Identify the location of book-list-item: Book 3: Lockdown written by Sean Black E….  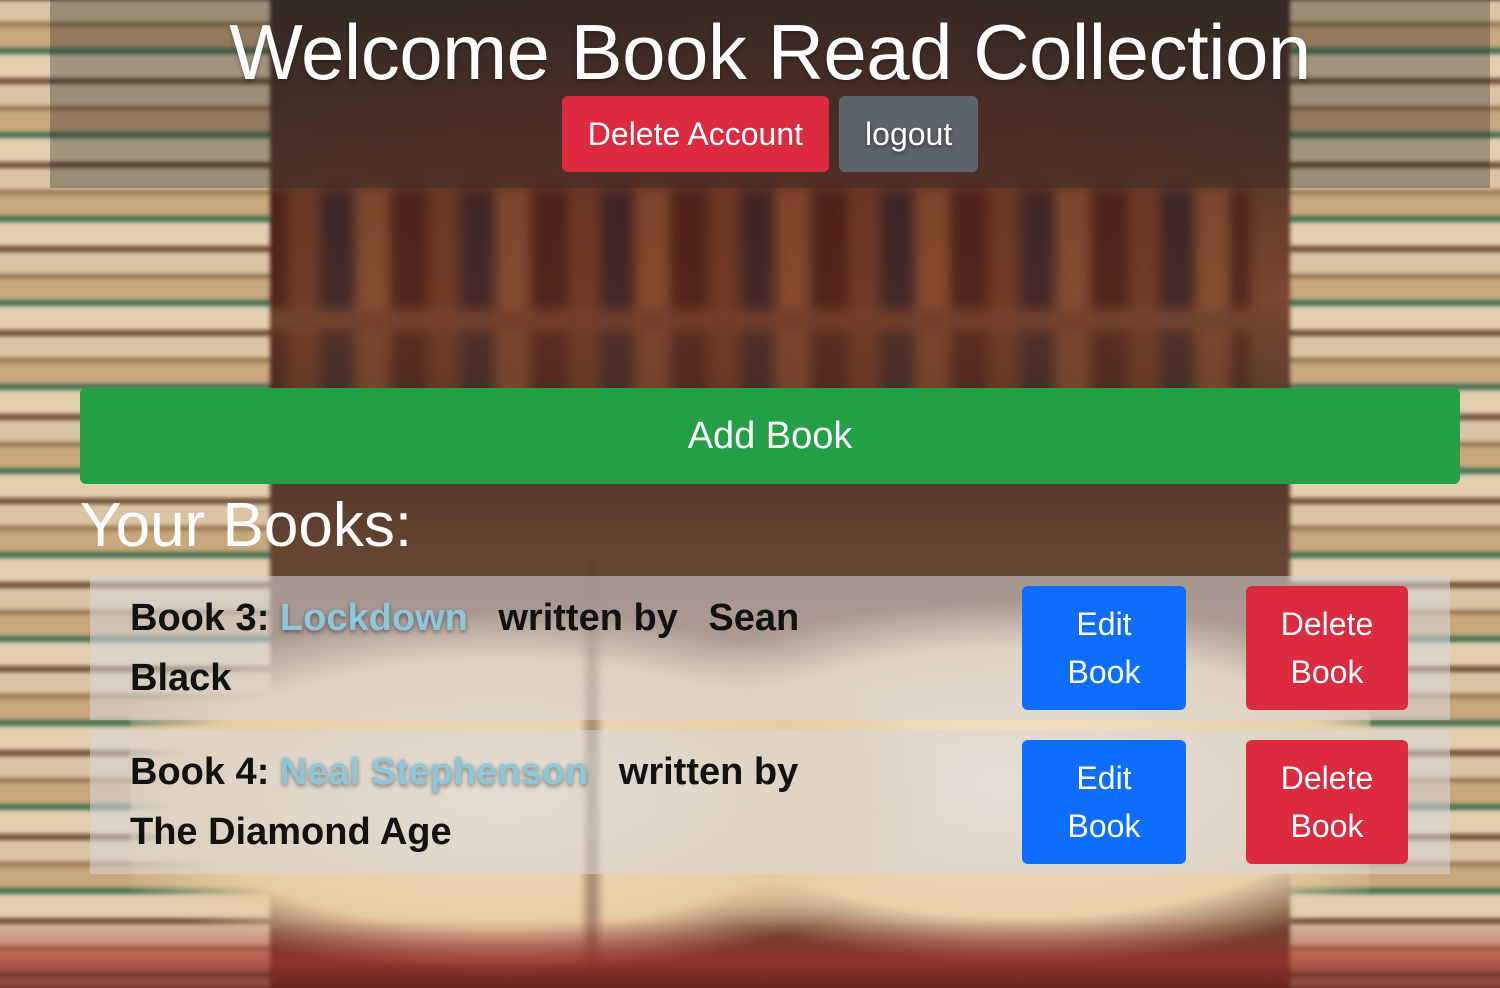
(770, 648).